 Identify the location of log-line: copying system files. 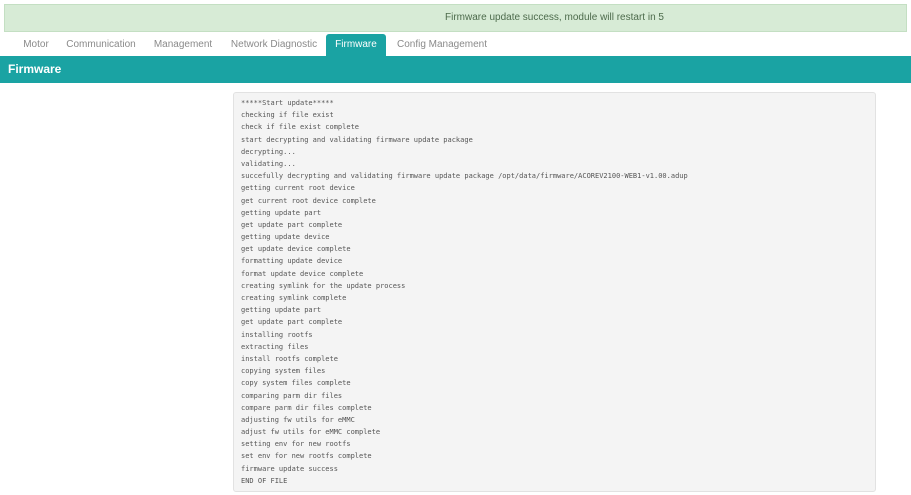
(283, 371).